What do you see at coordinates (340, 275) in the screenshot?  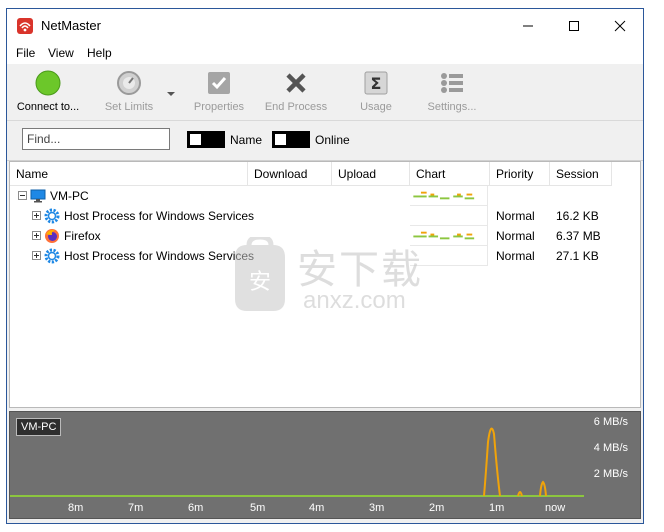 I see `watermark: 安 安下载 anxz.com` at bounding box center [340, 275].